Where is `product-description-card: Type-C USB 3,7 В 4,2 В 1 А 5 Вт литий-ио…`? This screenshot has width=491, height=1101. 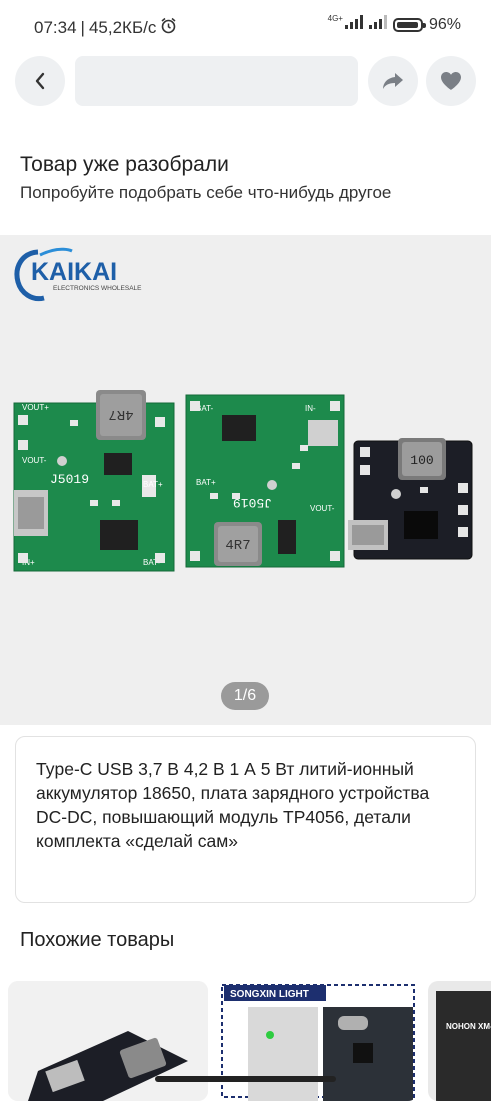 product-description-card: Type-C USB 3,7 В 4,2 В 1 А 5 Вт литий-ио… is located at coordinates (245, 819).